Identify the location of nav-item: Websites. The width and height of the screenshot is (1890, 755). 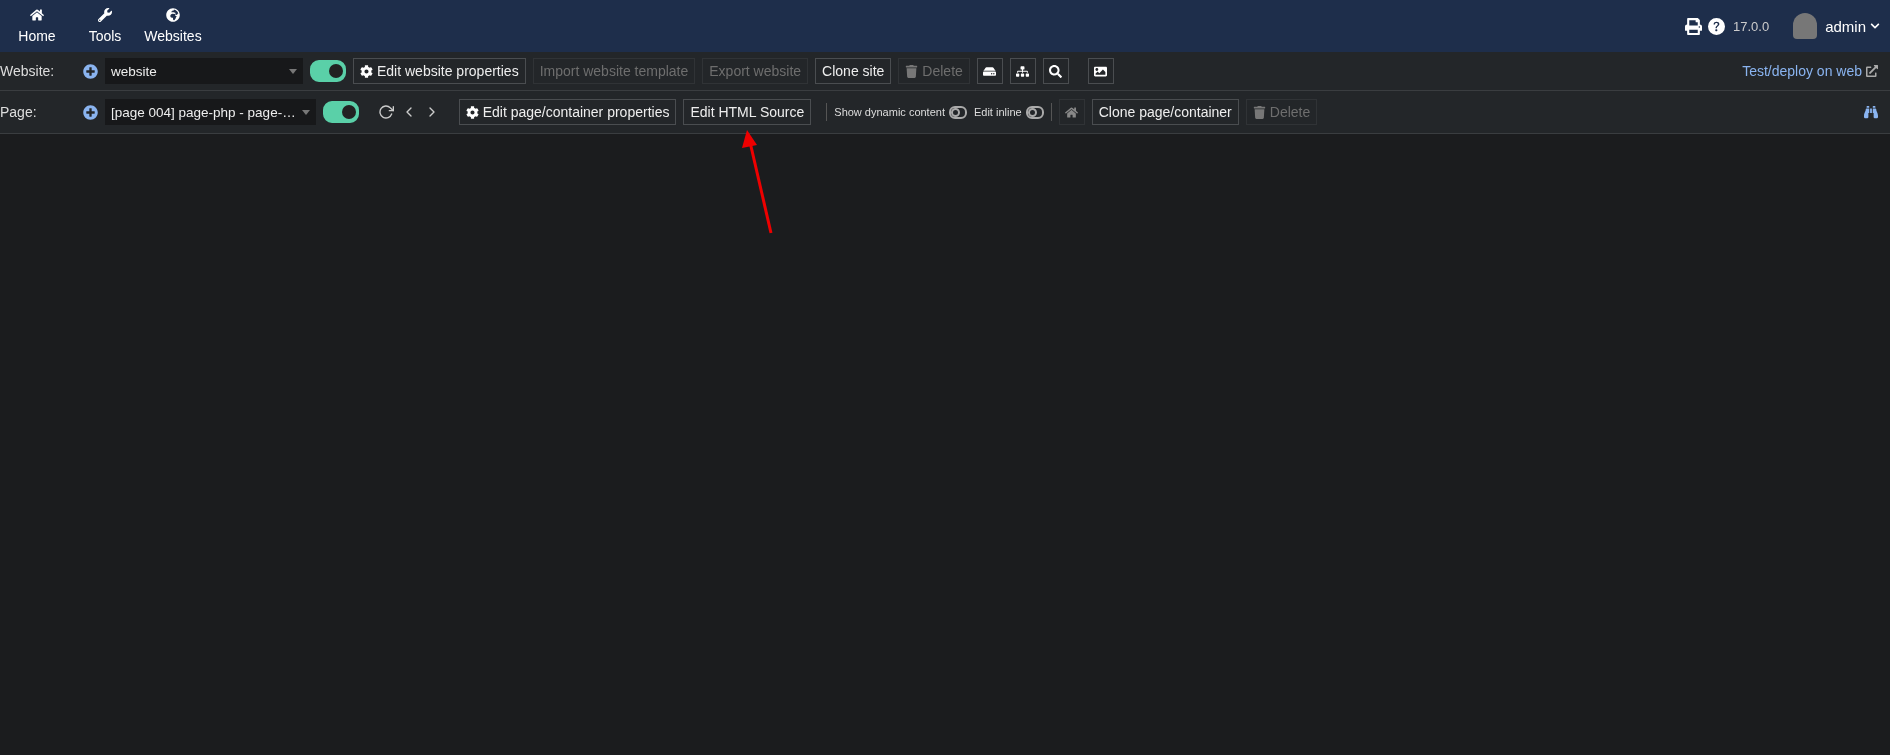
(173, 26).